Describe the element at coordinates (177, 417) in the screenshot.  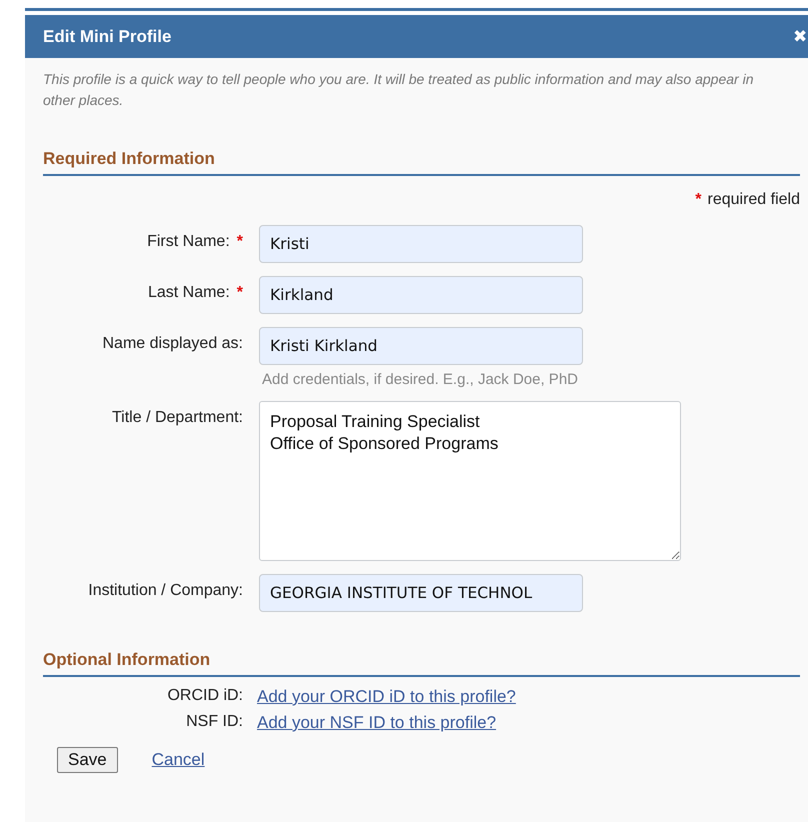
I see `field-label: Title / Department:` at that location.